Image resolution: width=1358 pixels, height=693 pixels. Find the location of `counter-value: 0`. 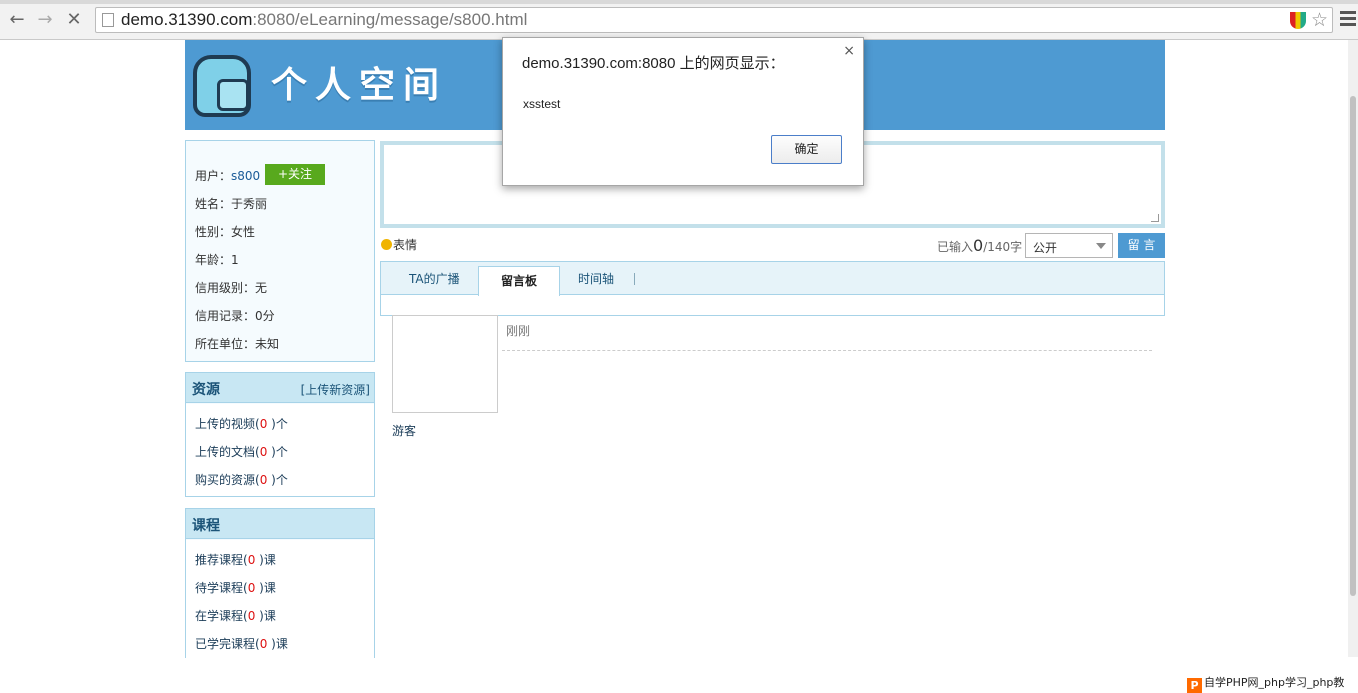

counter-value: 0 is located at coordinates (978, 245).